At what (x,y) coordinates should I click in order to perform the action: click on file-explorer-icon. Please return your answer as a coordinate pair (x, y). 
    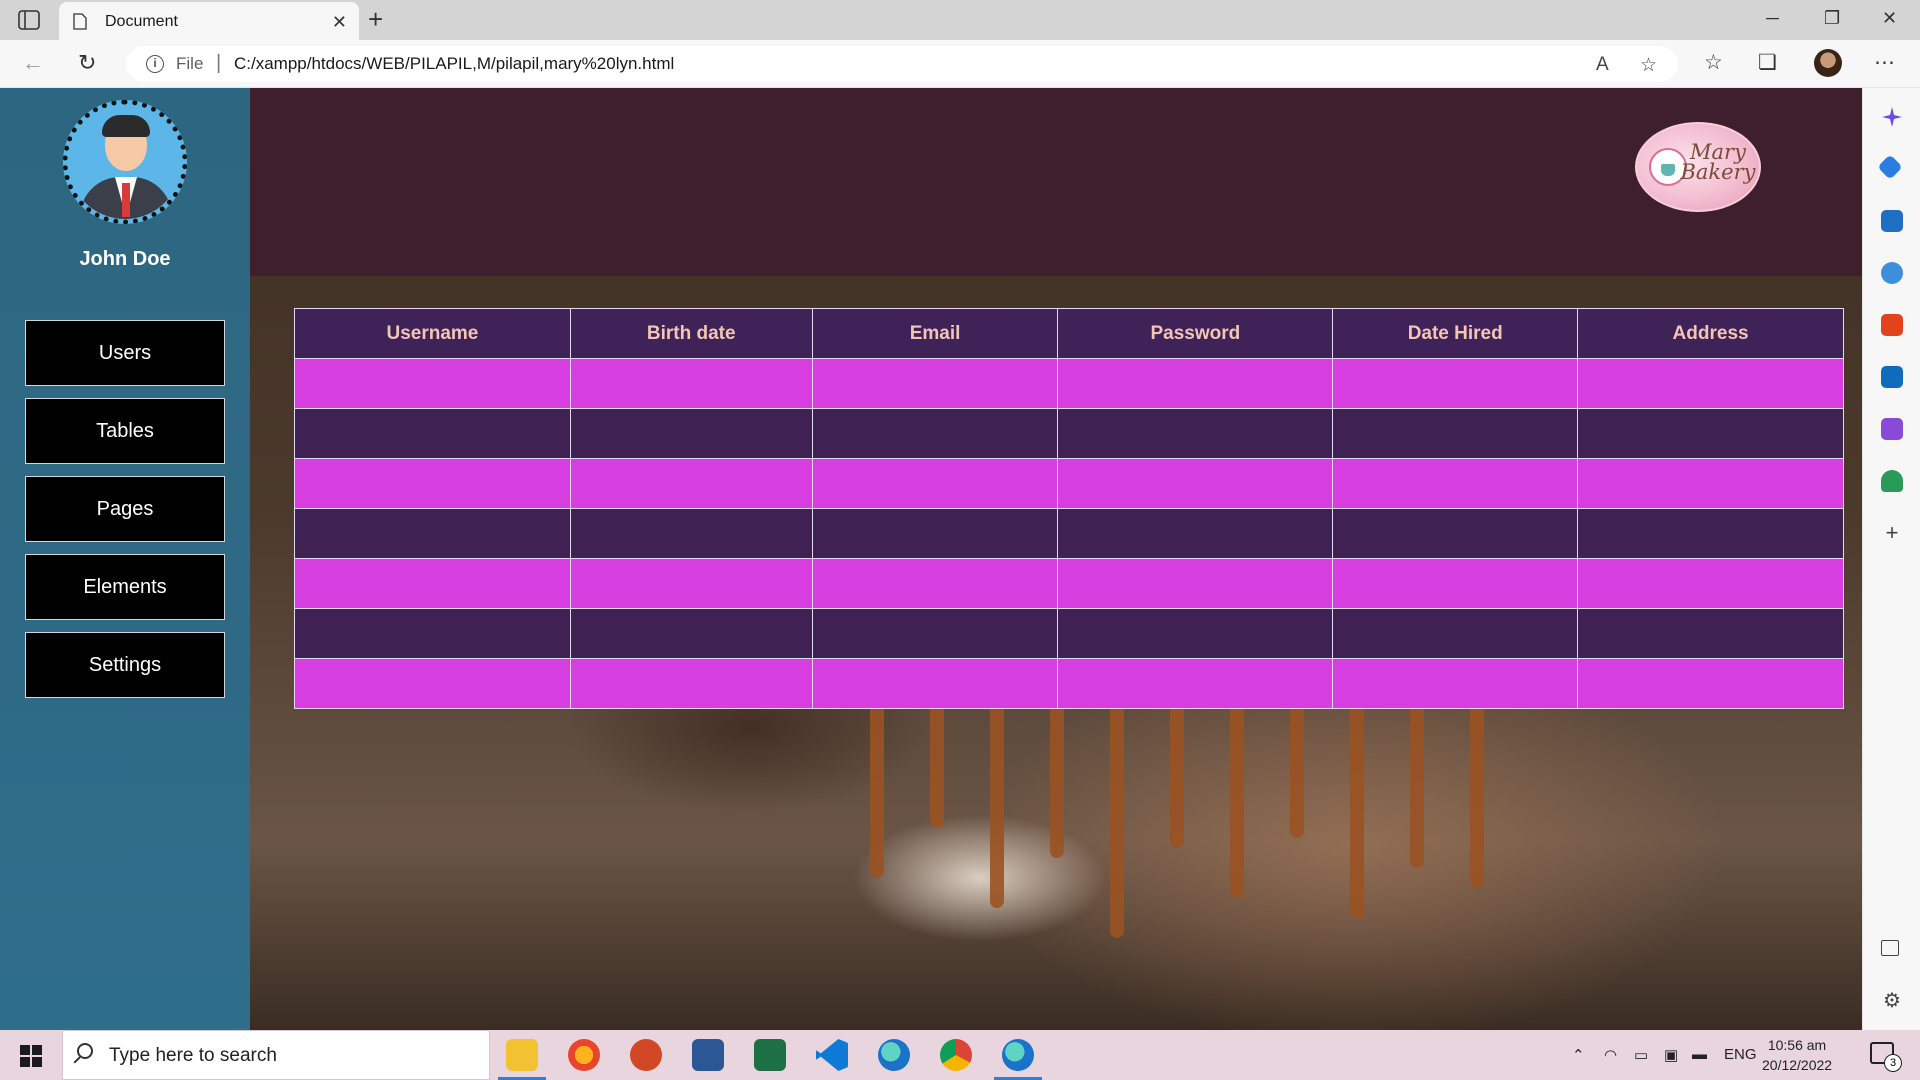
    Looking at the image, I should click on (522, 1059).